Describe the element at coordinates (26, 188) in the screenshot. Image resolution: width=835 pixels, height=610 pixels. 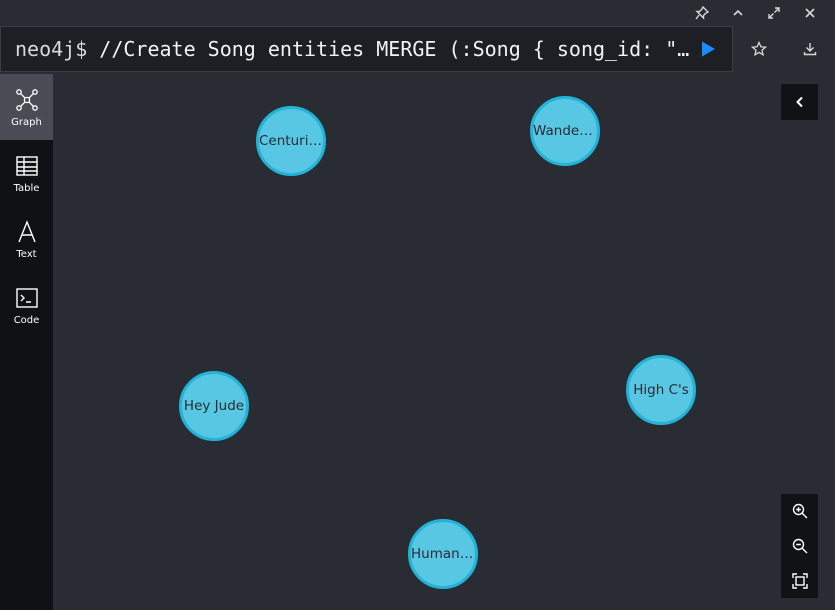
I see `sidebar-item-label: Table` at that location.